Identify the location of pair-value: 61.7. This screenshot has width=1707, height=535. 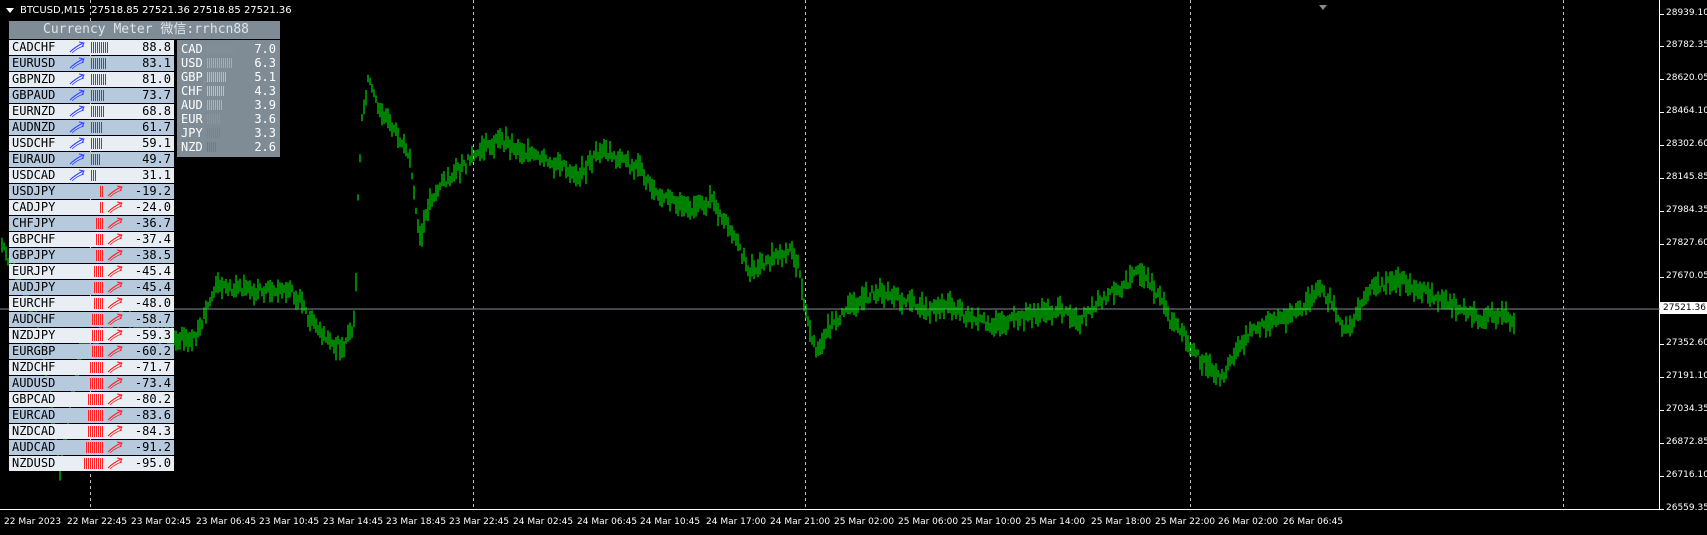
(156, 127).